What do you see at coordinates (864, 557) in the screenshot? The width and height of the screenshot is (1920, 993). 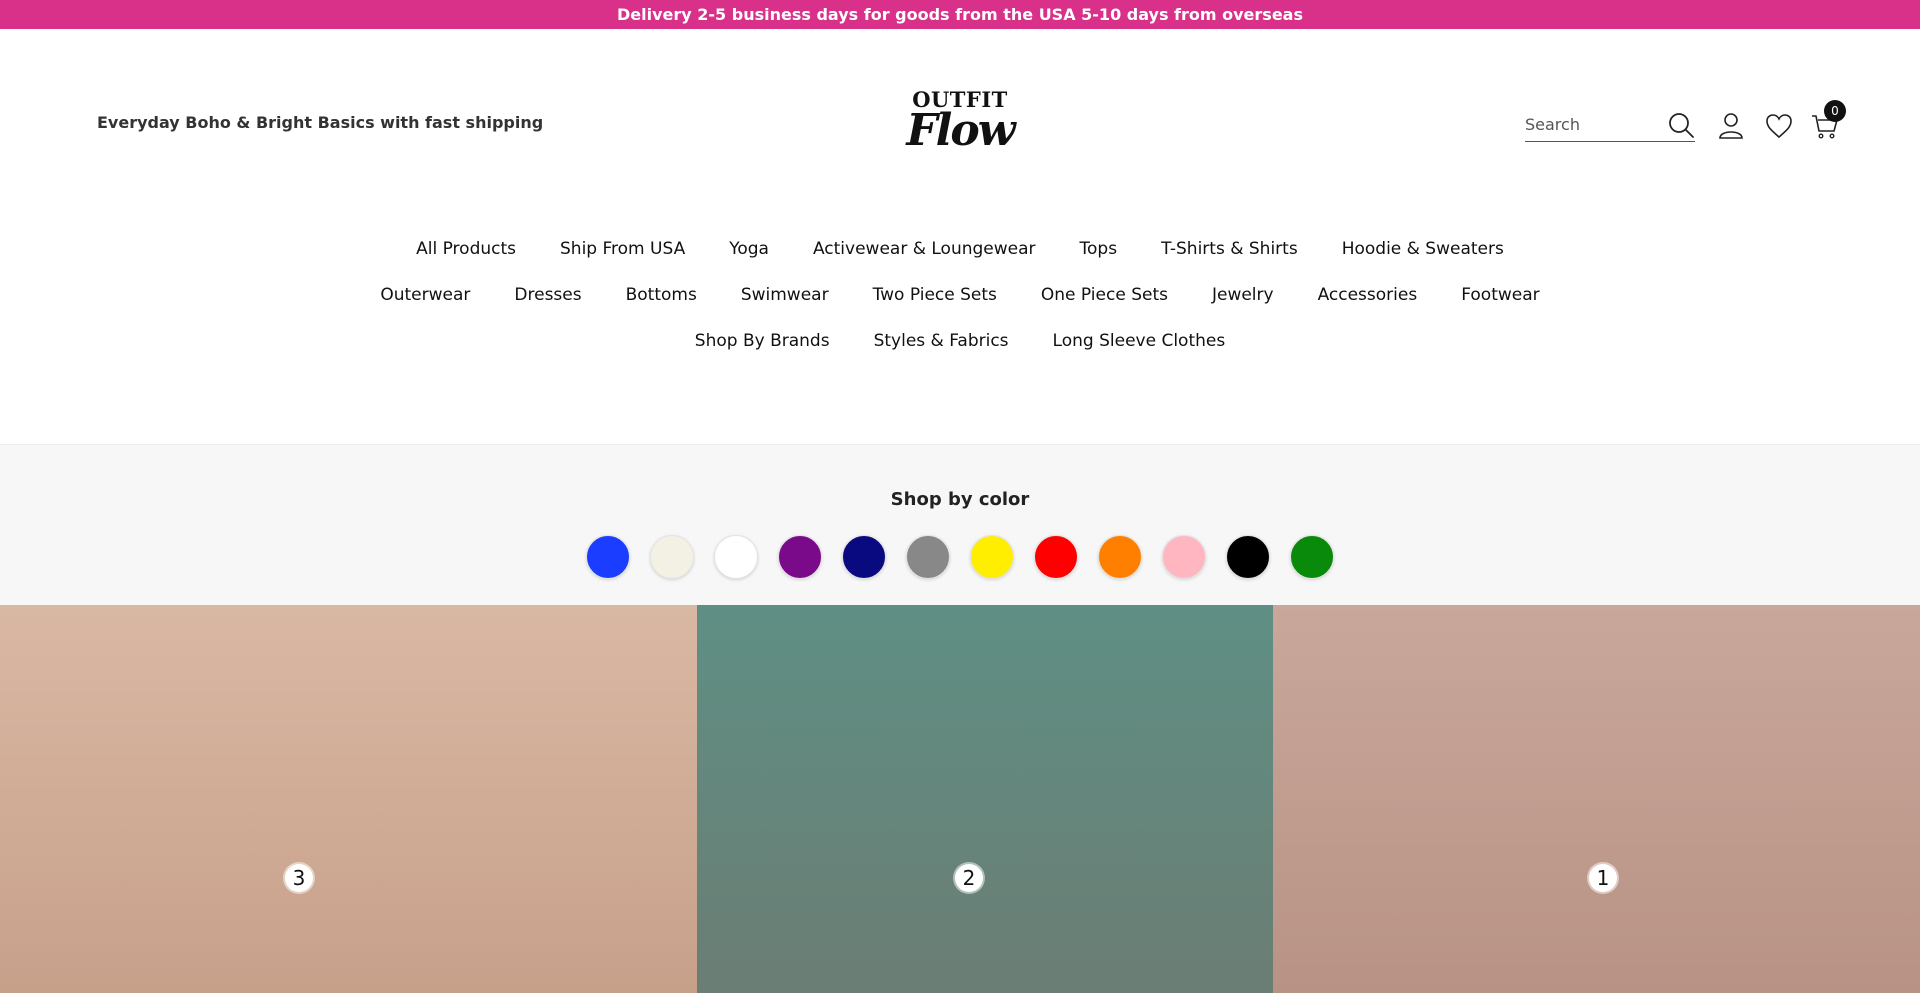 I see `color-swatch-navy` at bounding box center [864, 557].